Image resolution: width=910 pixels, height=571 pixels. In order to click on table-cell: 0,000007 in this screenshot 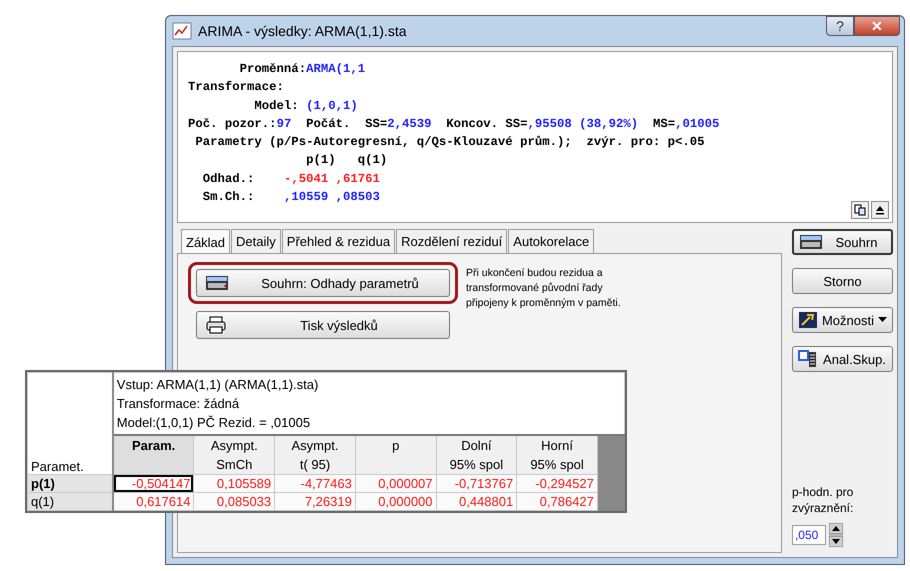, I will do `click(395, 483)`.